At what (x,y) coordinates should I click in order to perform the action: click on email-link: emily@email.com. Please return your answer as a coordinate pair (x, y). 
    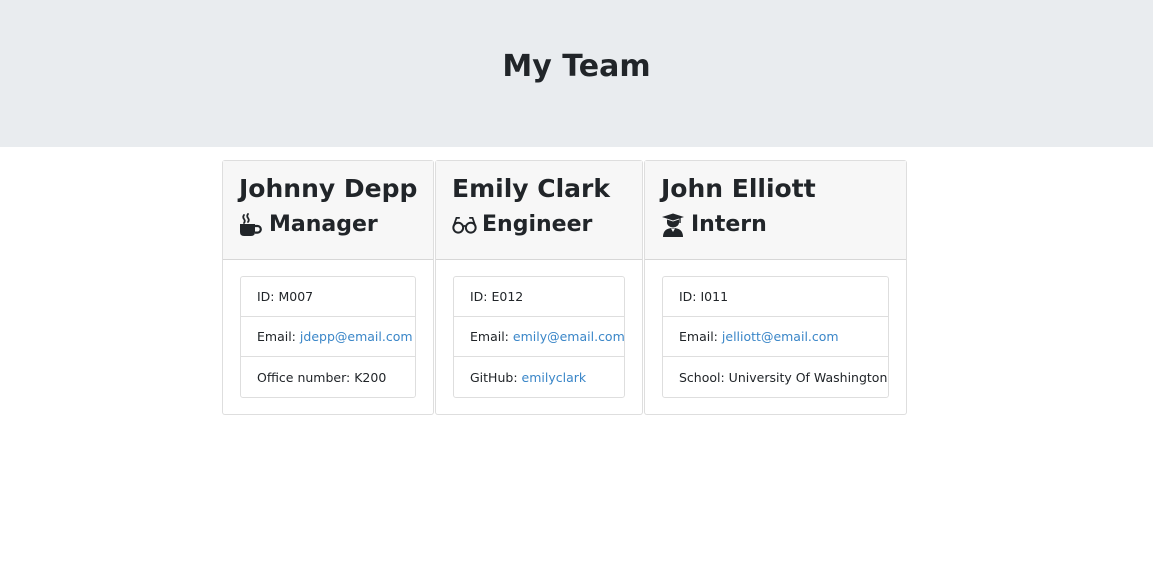
    Looking at the image, I should click on (569, 336).